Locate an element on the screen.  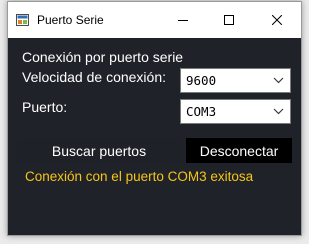
window-title: Puerto Serie is located at coordinates (70, 20).